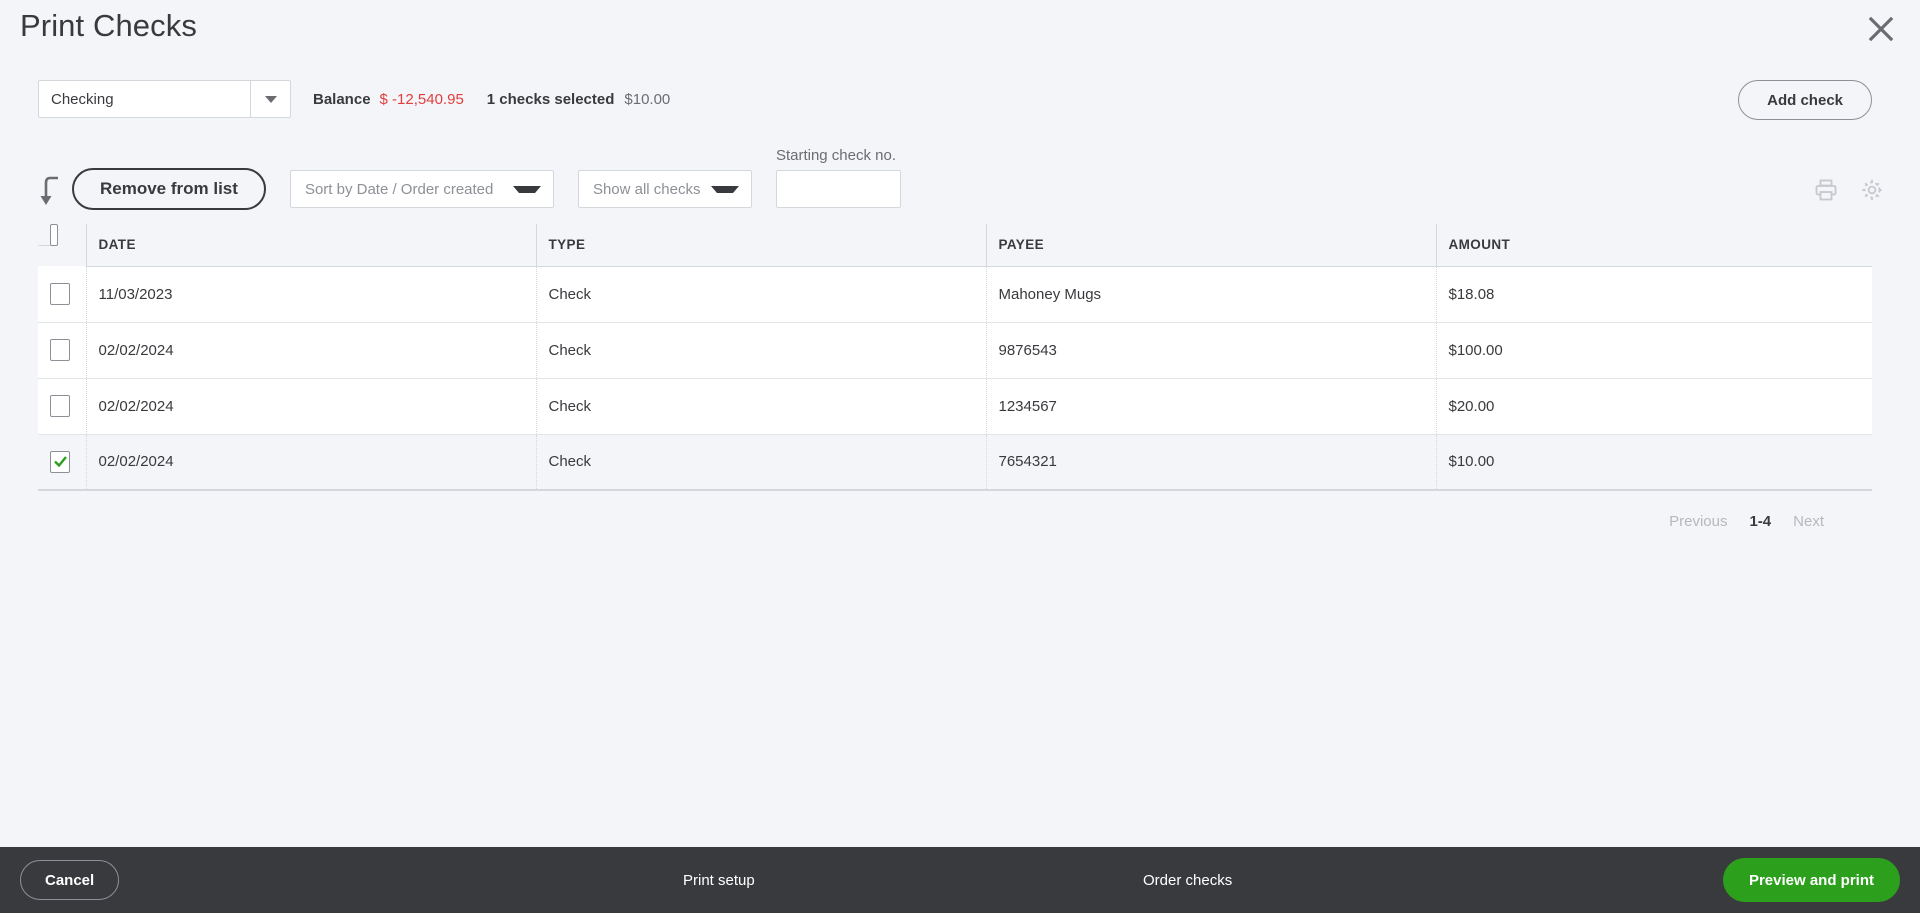 The width and height of the screenshot is (1920, 913). I want to click on column-header-date: DATE, so click(310, 245).